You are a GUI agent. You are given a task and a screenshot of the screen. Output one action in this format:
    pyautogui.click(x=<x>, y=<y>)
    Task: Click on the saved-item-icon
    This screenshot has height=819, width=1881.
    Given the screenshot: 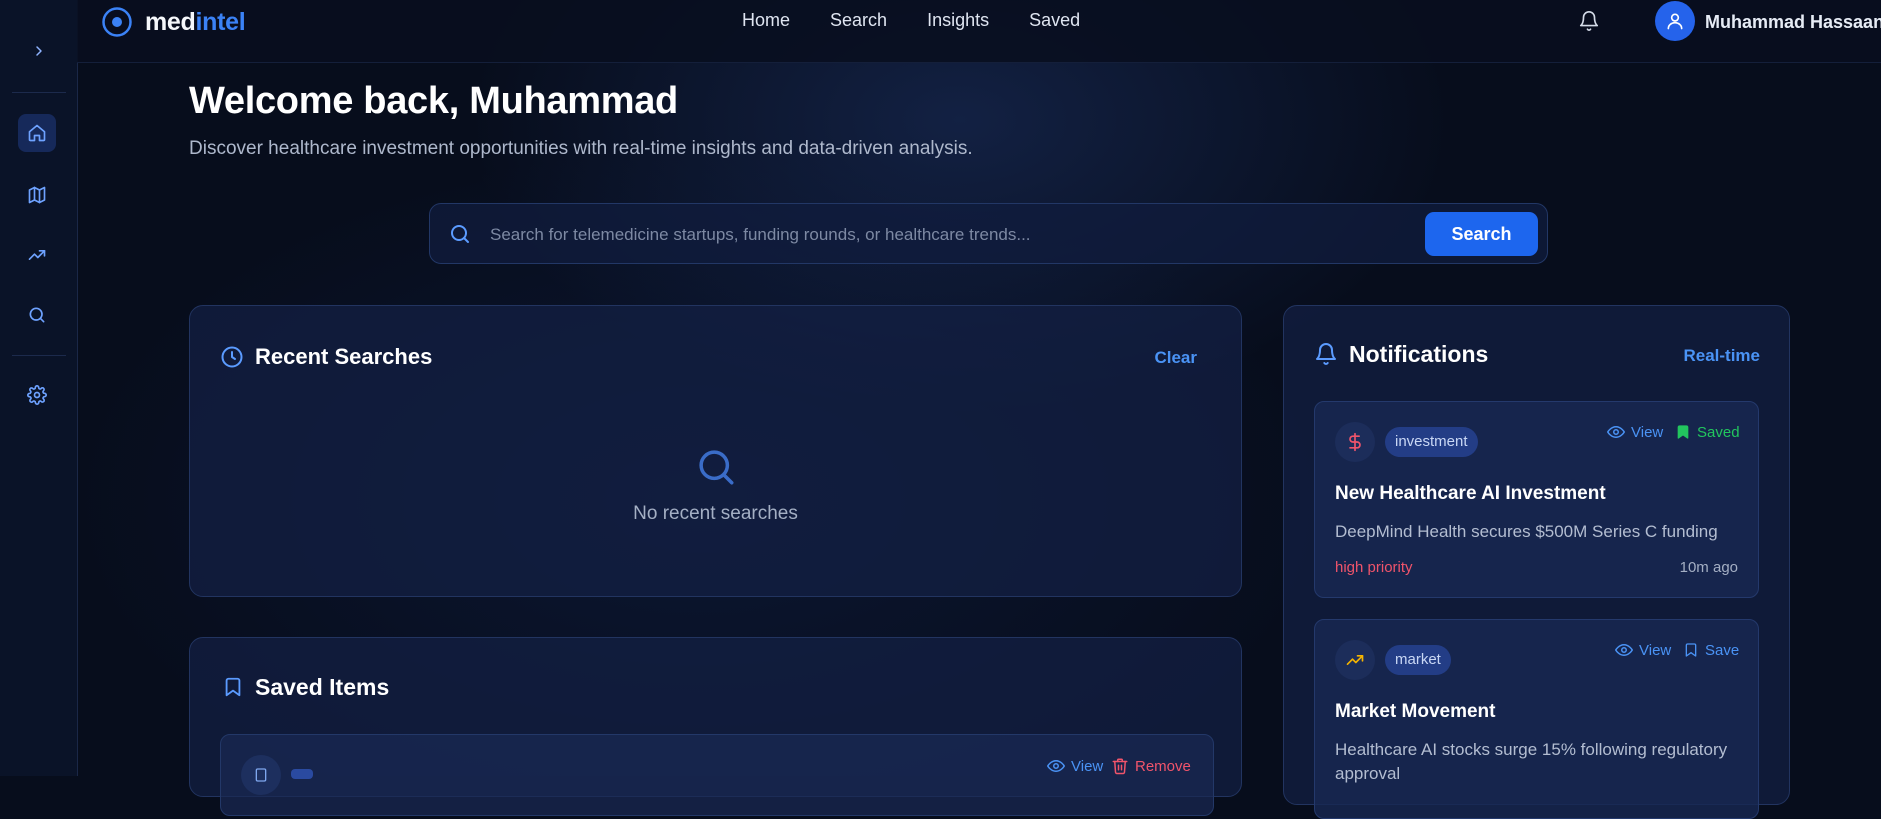 What is the action you would take?
    pyautogui.click(x=261, y=775)
    